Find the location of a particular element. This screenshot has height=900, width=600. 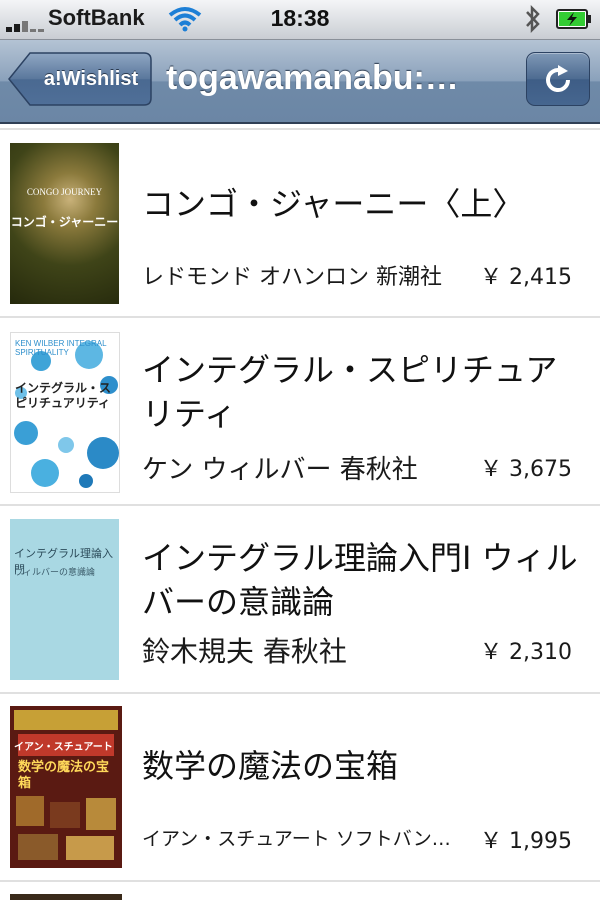

cover-bubbles is located at coordinates (66, 414).